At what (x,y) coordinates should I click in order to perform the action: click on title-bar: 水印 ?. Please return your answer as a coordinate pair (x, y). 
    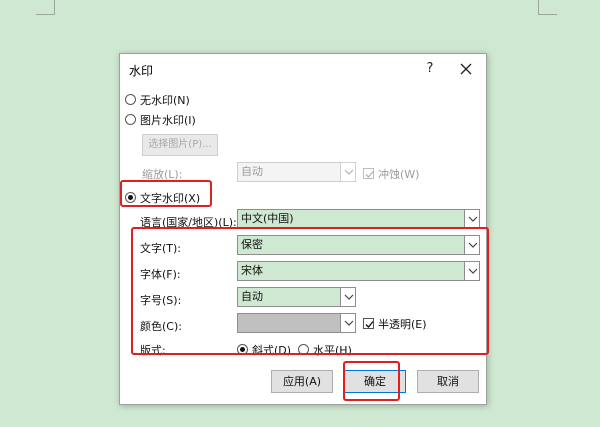
    Looking at the image, I should click on (303, 69).